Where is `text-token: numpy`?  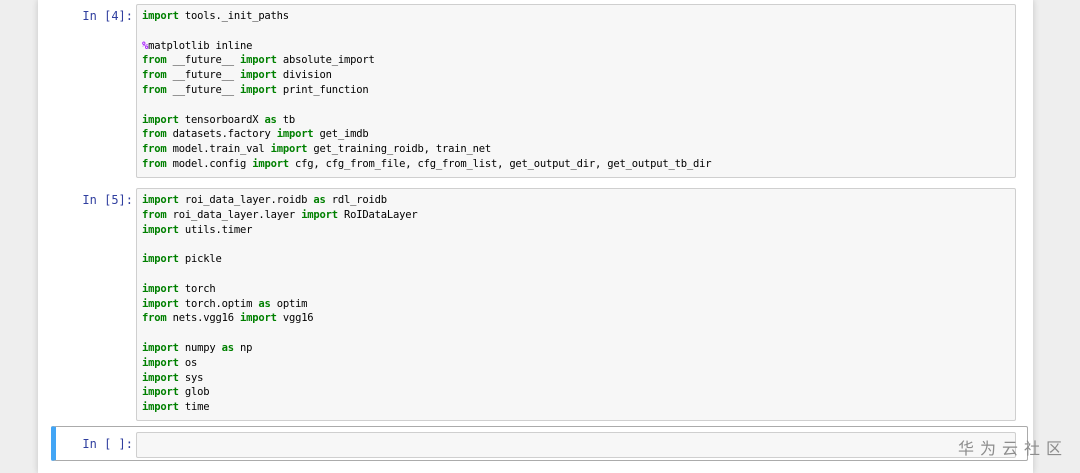 text-token: numpy is located at coordinates (200, 347).